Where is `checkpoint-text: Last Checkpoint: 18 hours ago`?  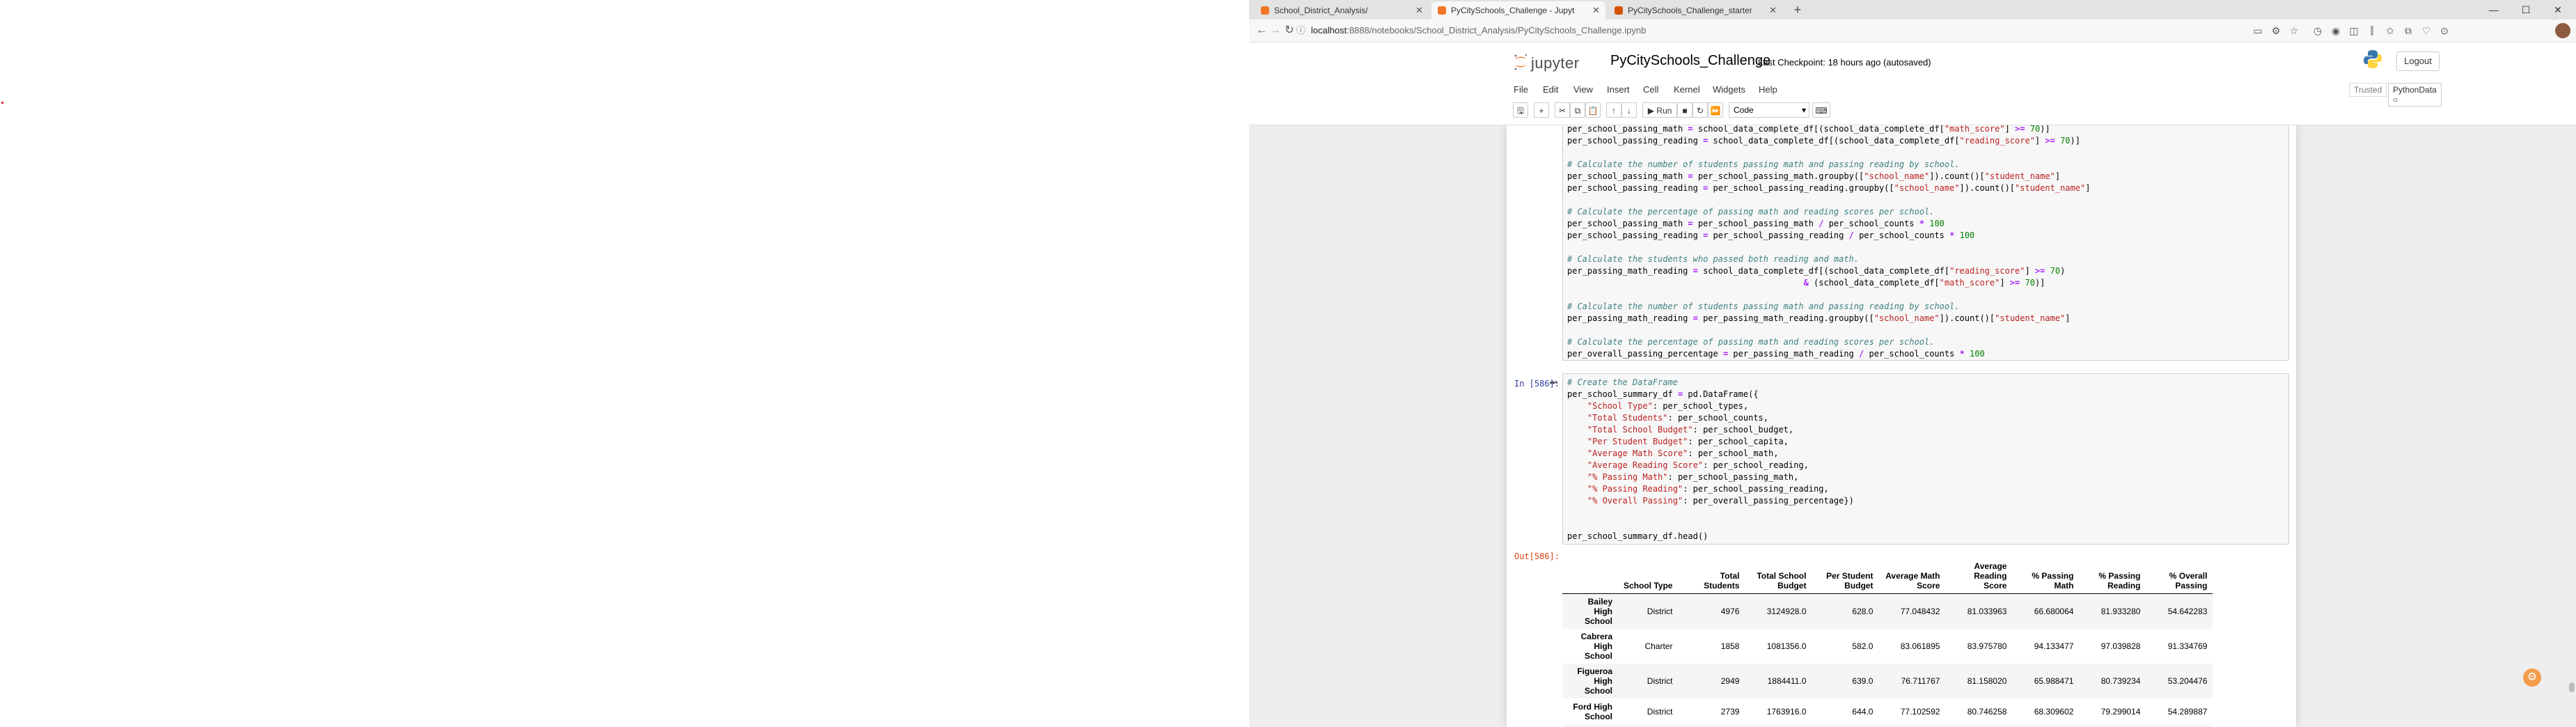
checkpoint-text: Last Checkpoint: 18 hours ago is located at coordinates (1819, 63).